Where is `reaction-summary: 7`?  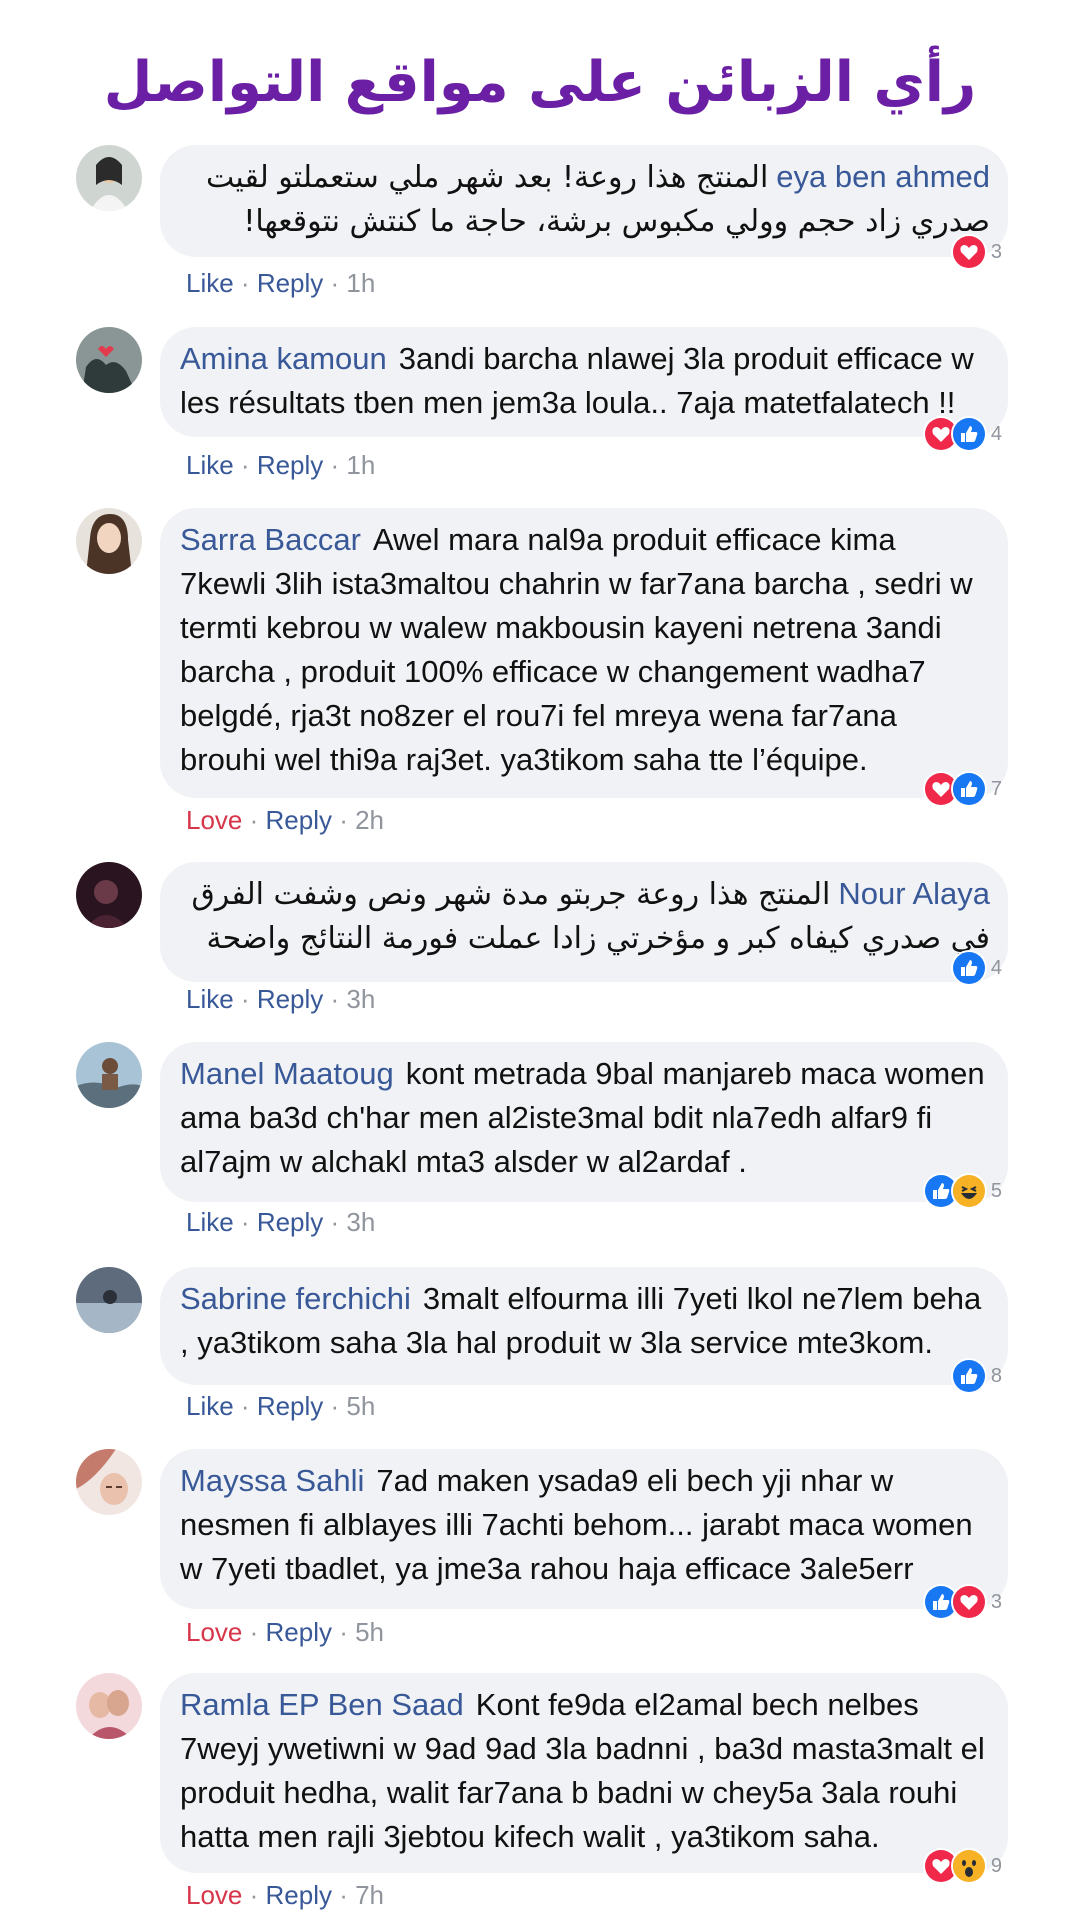 reaction-summary: 7 is located at coordinates (962, 789).